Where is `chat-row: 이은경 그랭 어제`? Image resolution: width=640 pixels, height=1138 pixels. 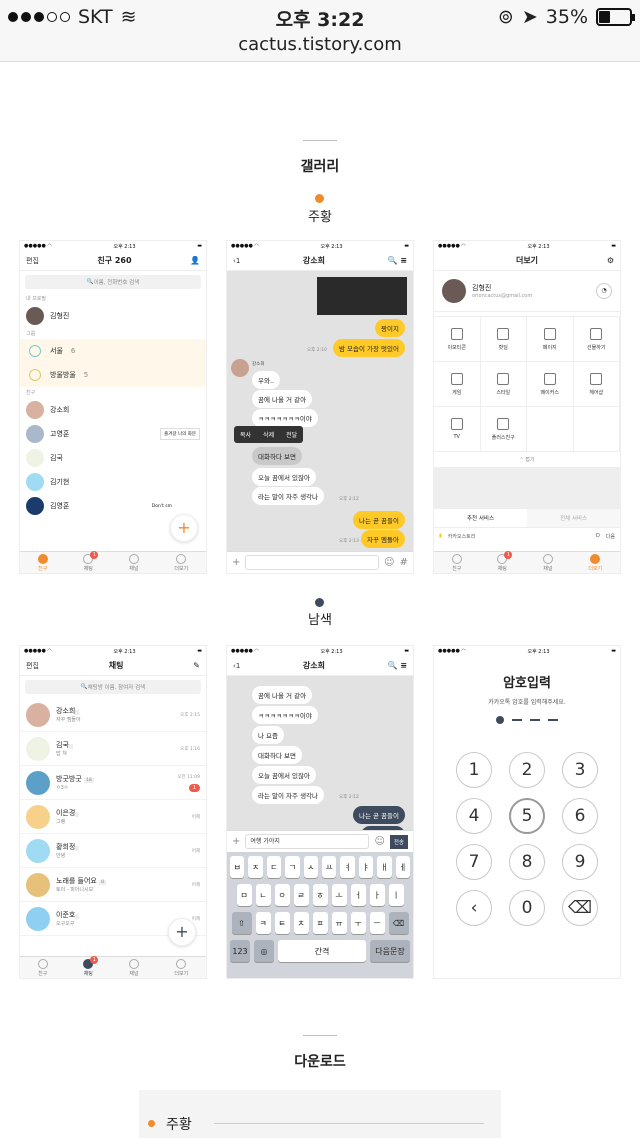
chat-row: 이은경 그랭 어제 is located at coordinates (113, 817).